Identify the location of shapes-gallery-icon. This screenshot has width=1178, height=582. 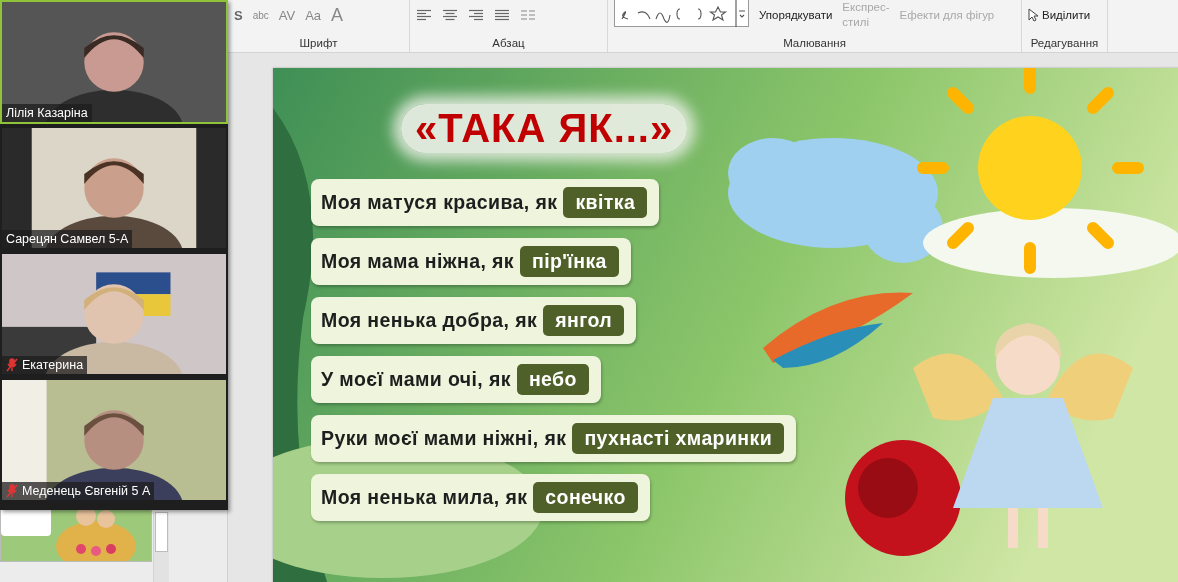
(681, 13).